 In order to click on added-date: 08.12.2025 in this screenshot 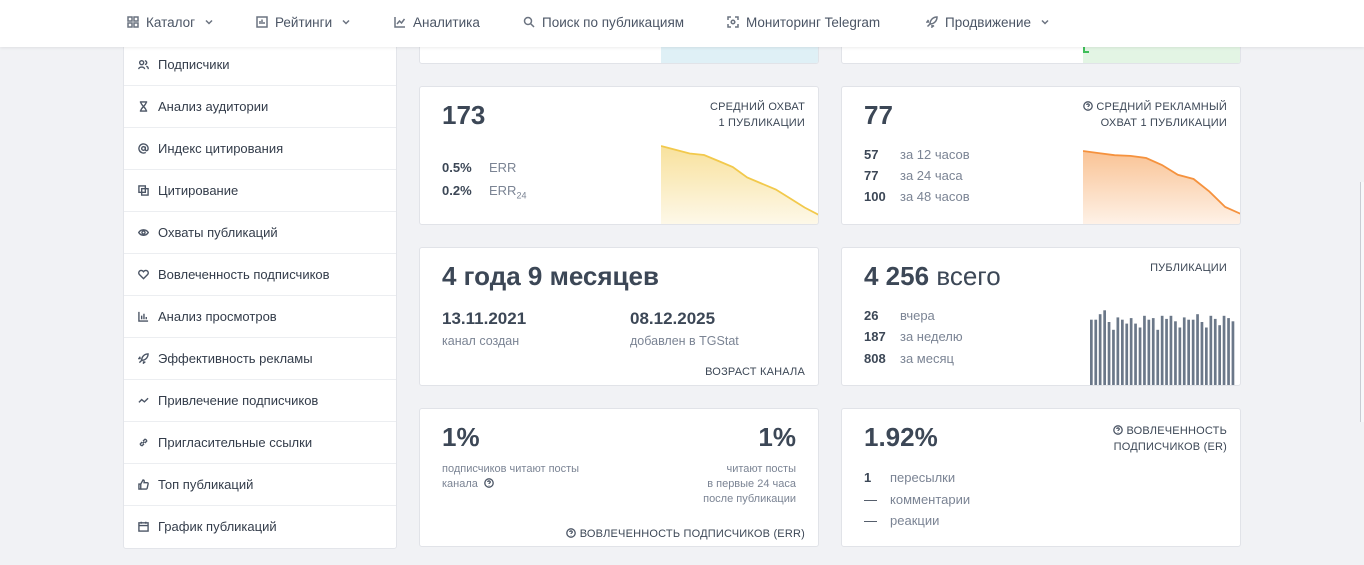, I will do `click(673, 318)`.